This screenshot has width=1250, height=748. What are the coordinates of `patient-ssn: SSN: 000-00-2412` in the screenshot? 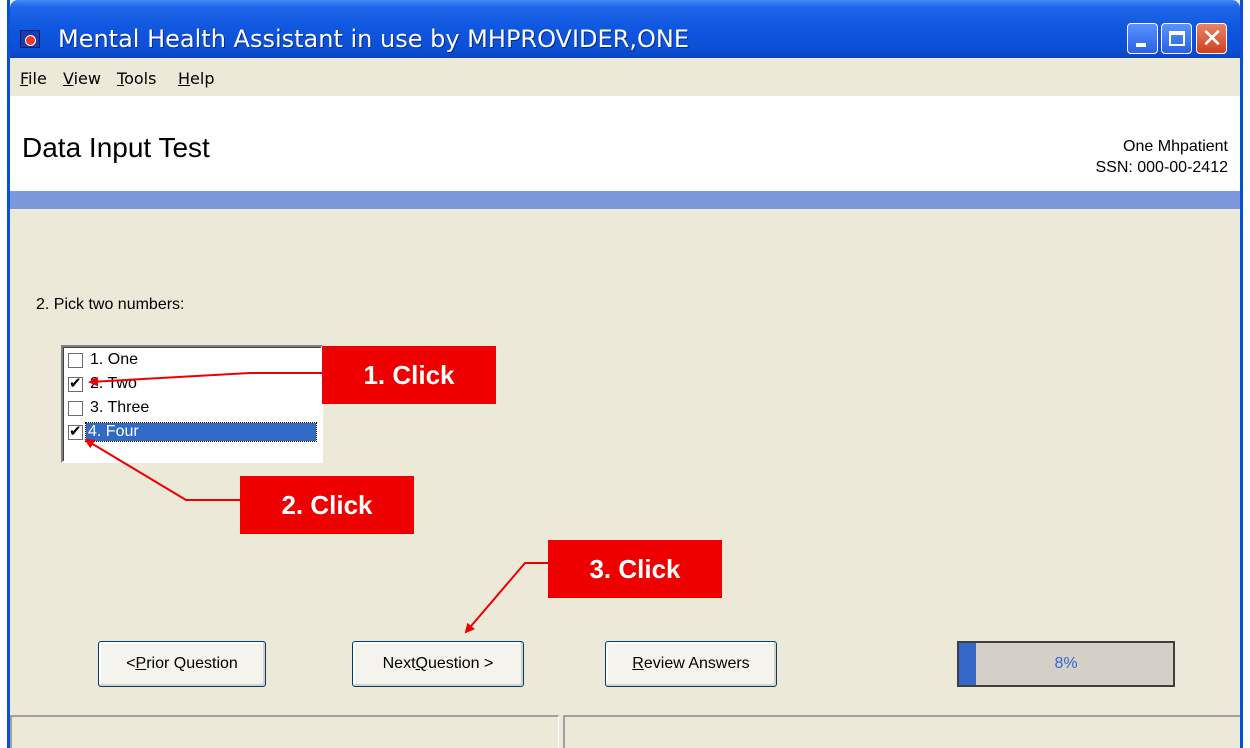 It's located at (1161, 167).